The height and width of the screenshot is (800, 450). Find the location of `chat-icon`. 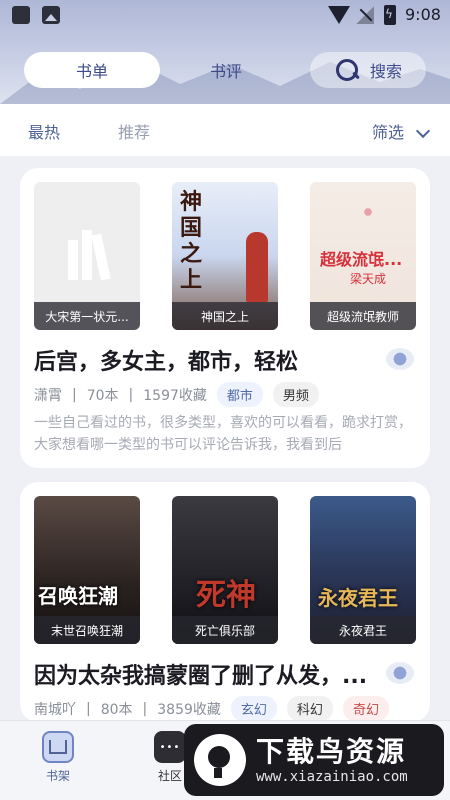

chat-icon is located at coordinates (170, 747).